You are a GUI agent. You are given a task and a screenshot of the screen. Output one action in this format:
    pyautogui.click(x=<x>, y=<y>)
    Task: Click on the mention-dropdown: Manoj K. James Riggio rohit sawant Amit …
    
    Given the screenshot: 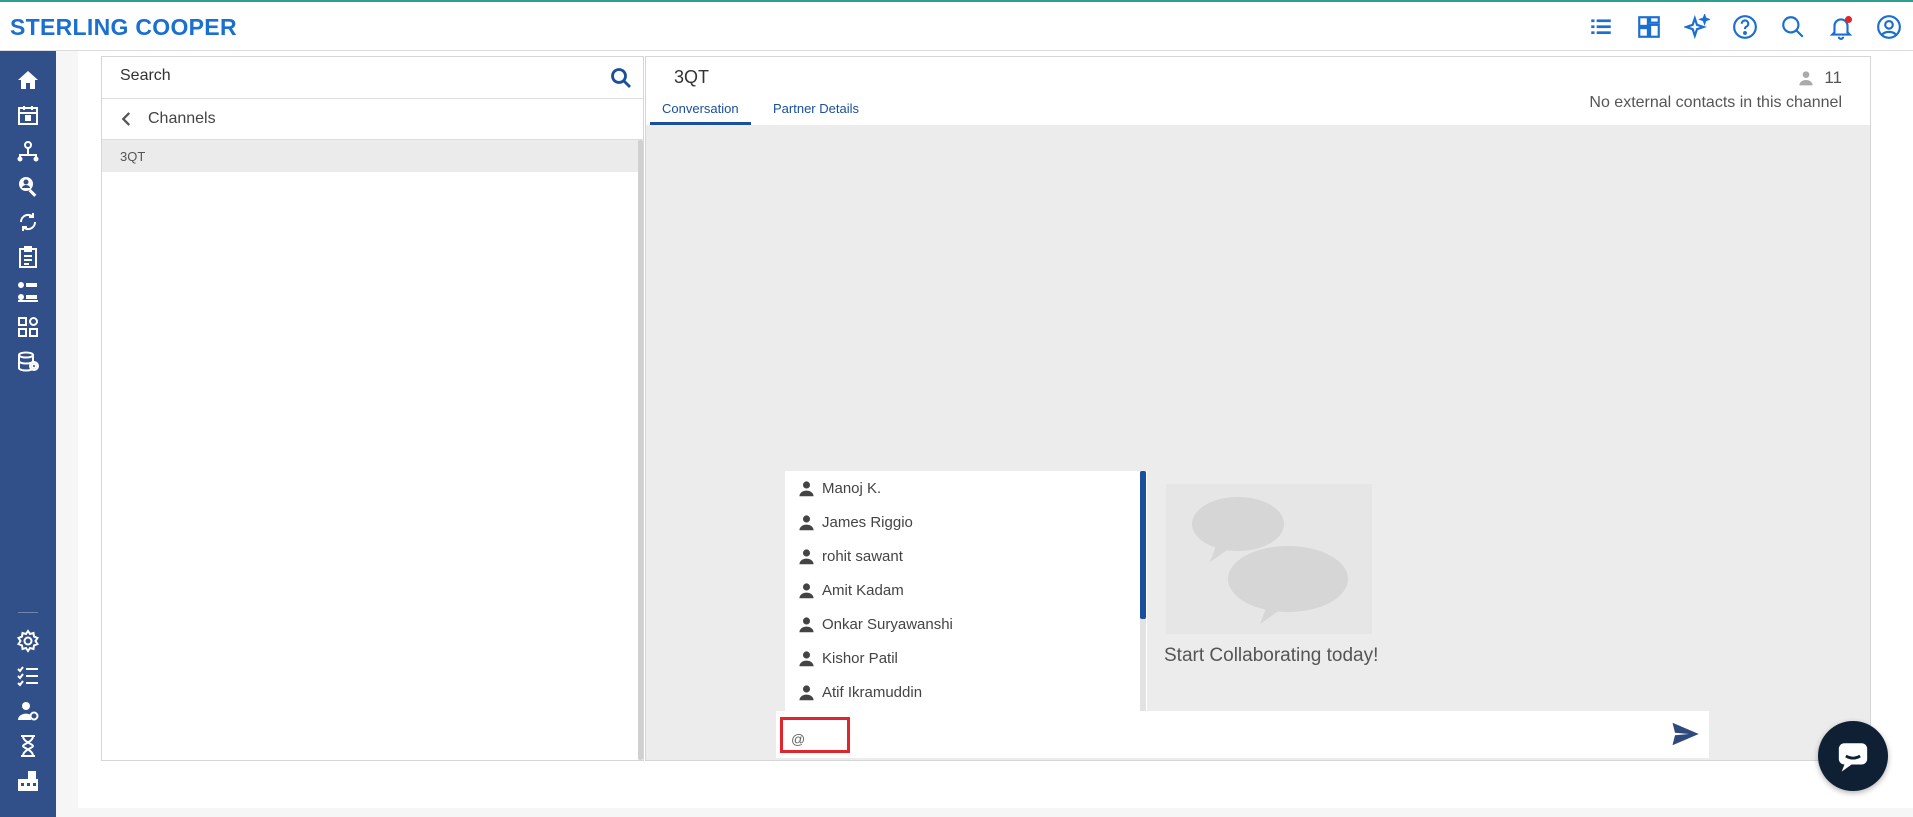 What is the action you would take?
    pyautogui.click(x=966, y=591)
    